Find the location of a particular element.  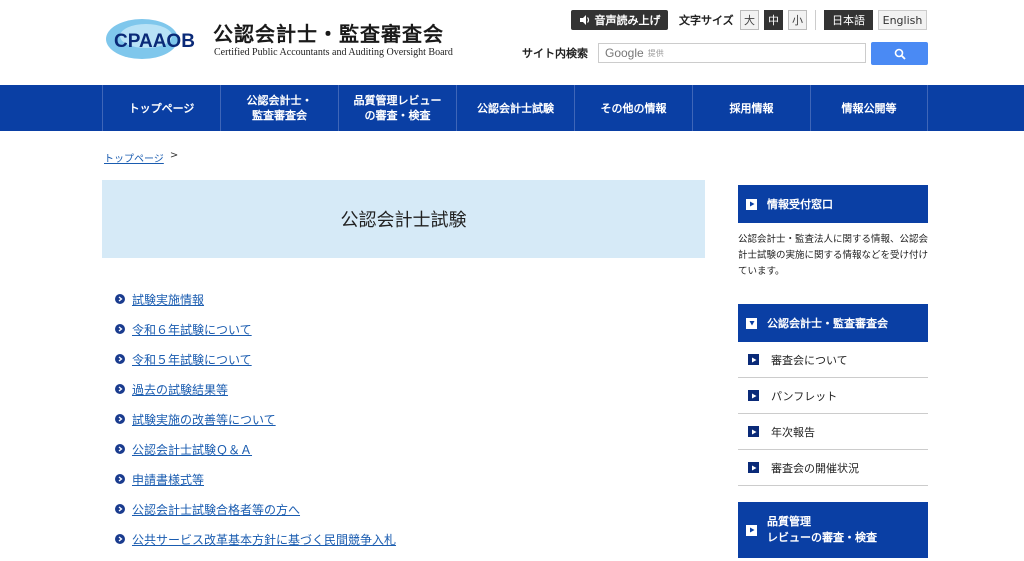

font-size-large-button: 大 is located at coordinates (749, 20).